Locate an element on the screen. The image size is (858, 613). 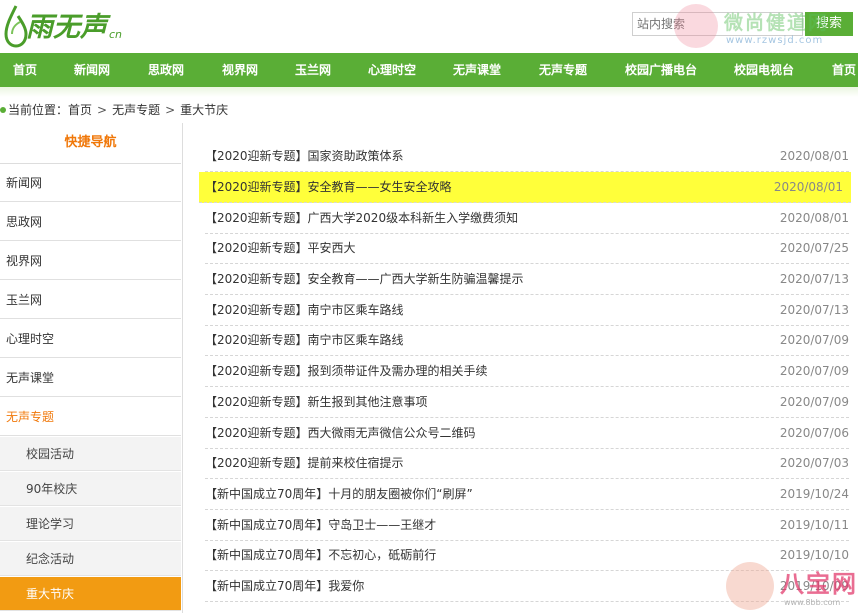
site-logo: 雨无声 cn is located at coordinates (62, 25).